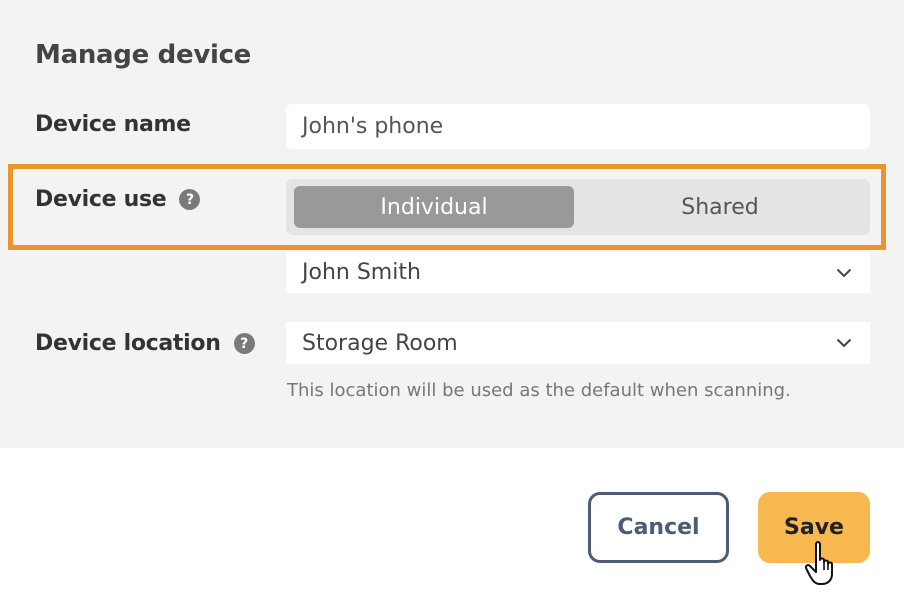 Image resolution: width=904 pixels, height=596 pixels. What do you see at coordinates (380, 343) in the screenshot?
I see `device-location-value: Storage Room` at bounding box center [380, 343].